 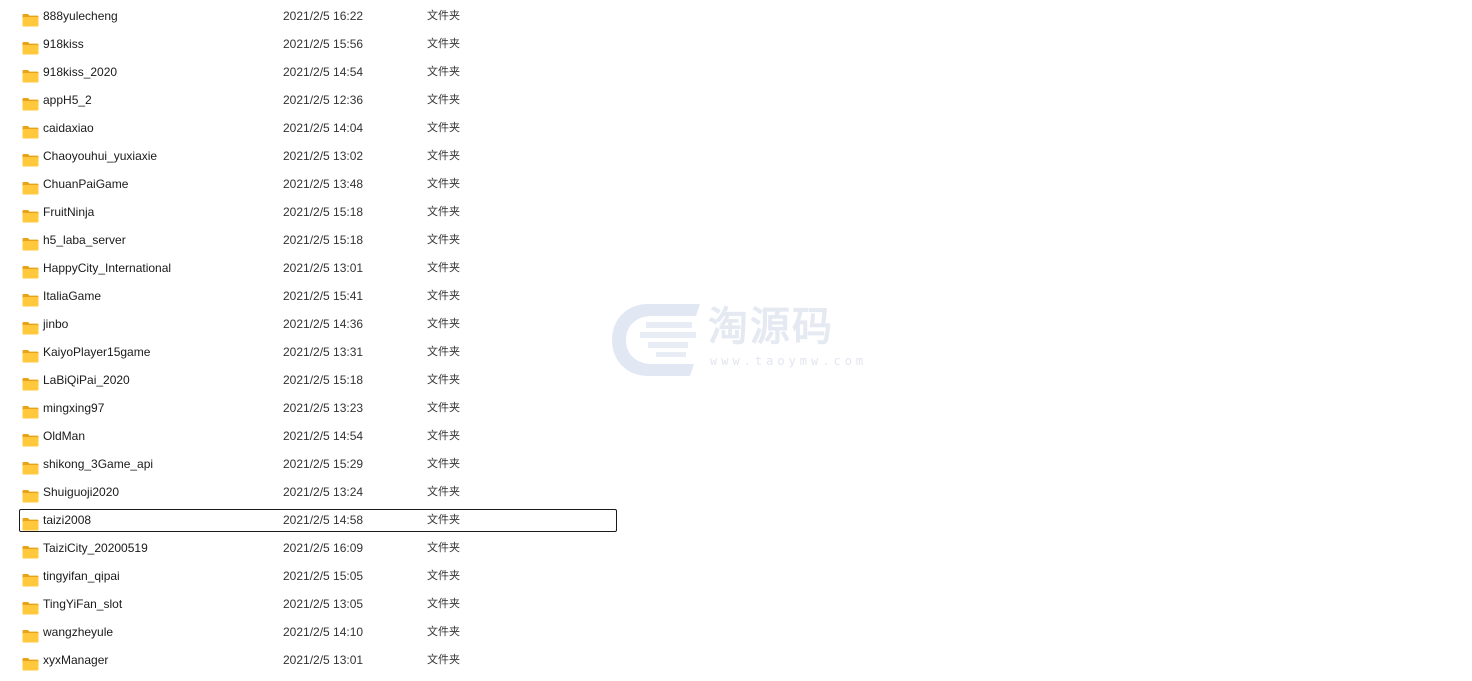 I want to click on file-name: TingYiFan_slot, so click(x=83, y=604).